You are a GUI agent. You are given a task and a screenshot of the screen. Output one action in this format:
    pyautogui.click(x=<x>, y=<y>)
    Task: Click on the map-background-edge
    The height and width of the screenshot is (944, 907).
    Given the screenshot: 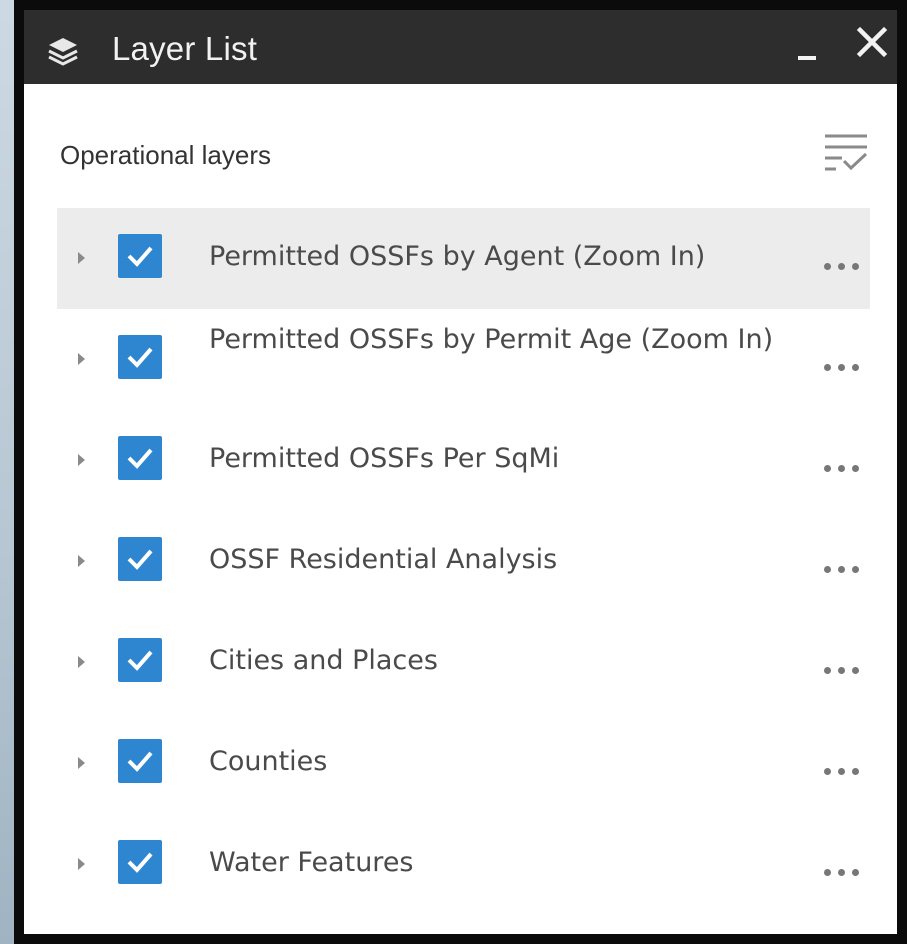 What is the action you would take?
    pyautogui.click(x=7, y=472)
    